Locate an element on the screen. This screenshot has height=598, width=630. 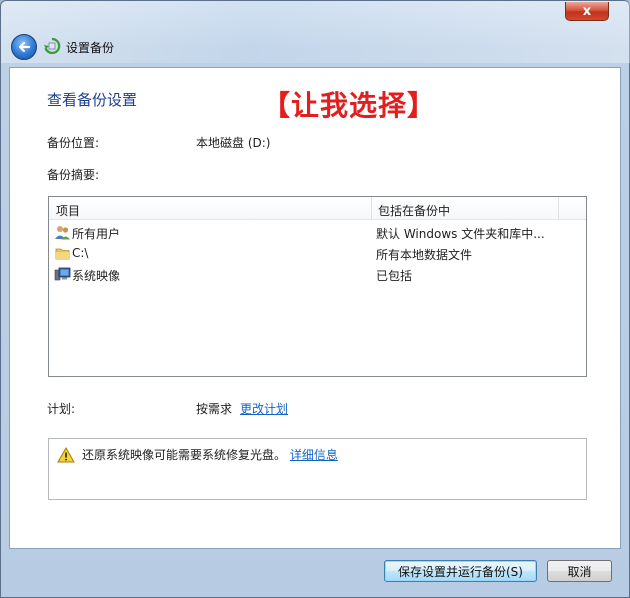
backup-app-icon is located at coordinates (52, 46).